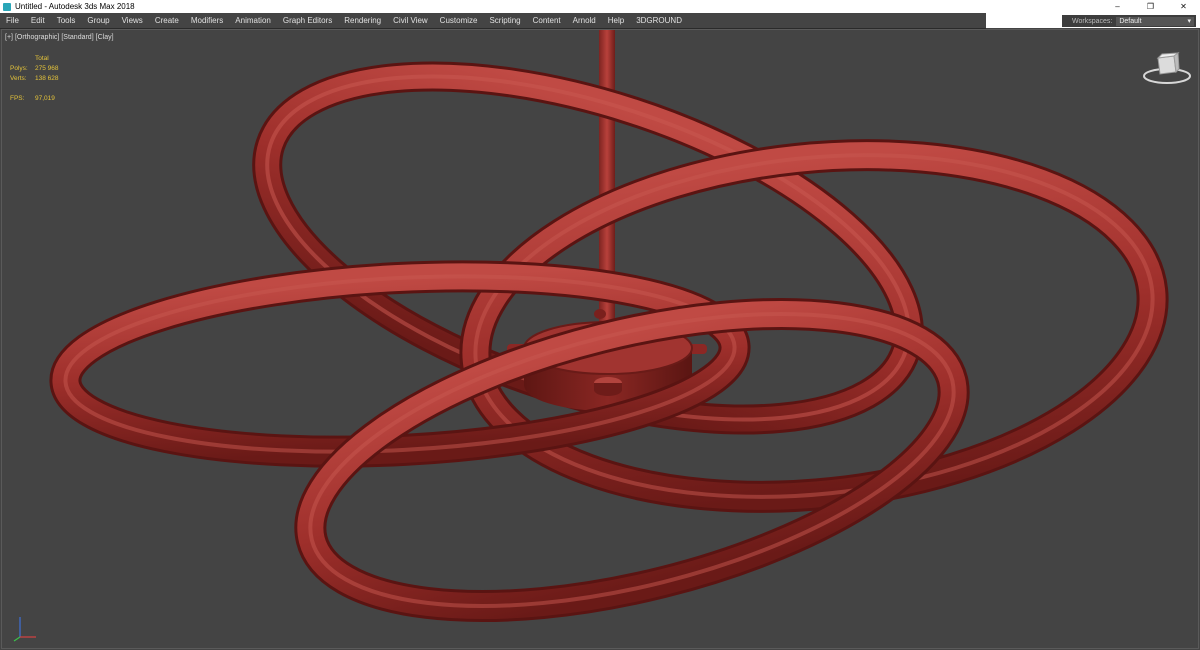 The image size is (1200, 650). Describe the element at coordinates (1167, 68) in the screenshot. I see `viewcube-icon` at that location.